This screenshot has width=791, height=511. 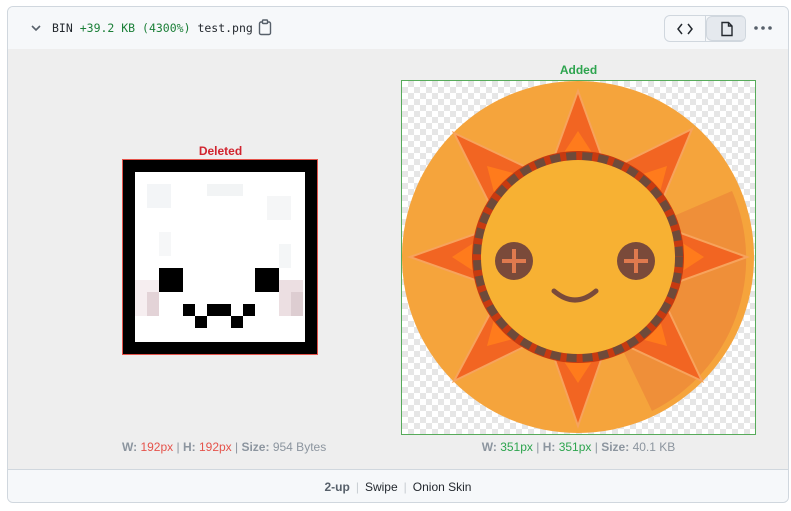 I want to click on bin-label: BIN, so click(x=62, y=28).